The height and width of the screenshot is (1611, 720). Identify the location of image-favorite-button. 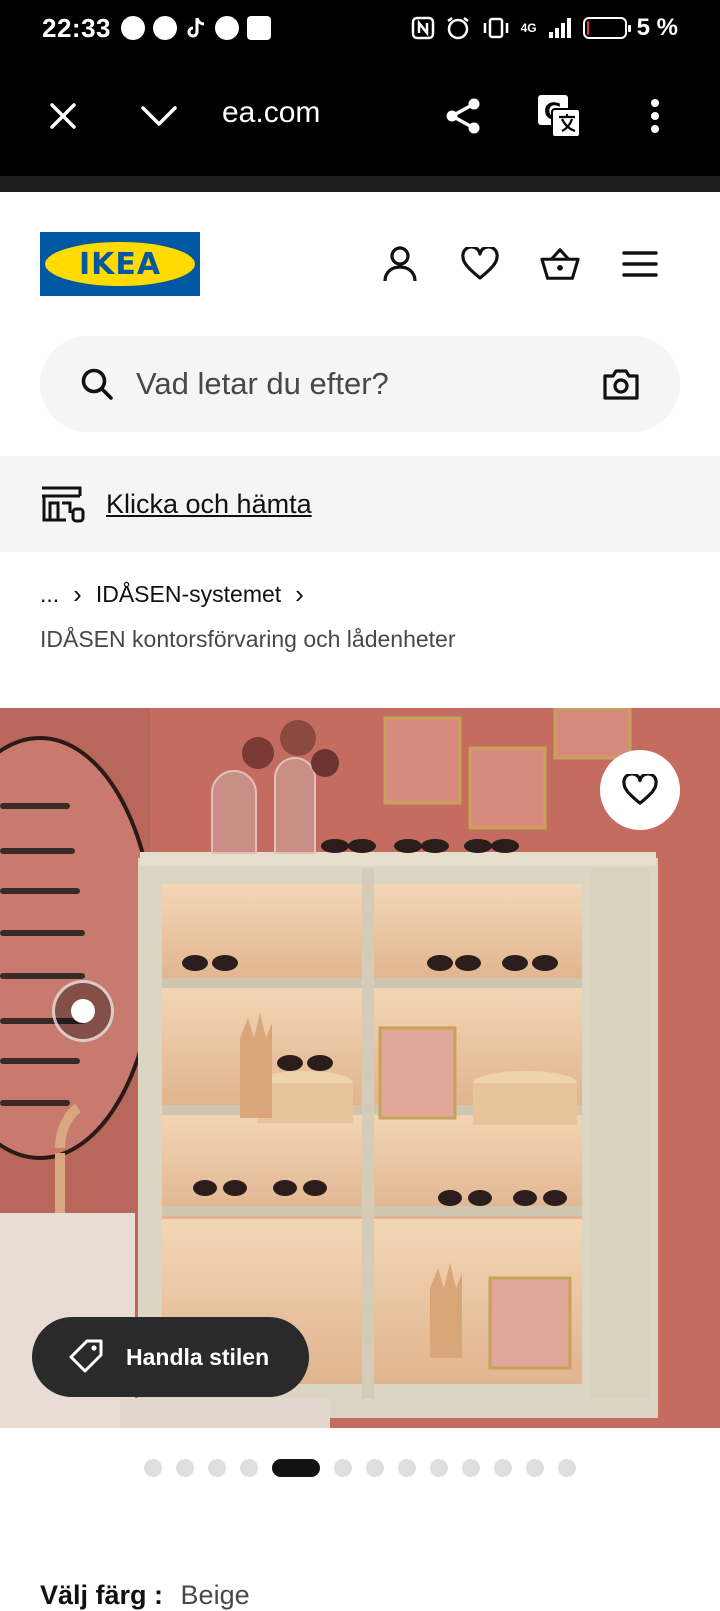
(640, 790).